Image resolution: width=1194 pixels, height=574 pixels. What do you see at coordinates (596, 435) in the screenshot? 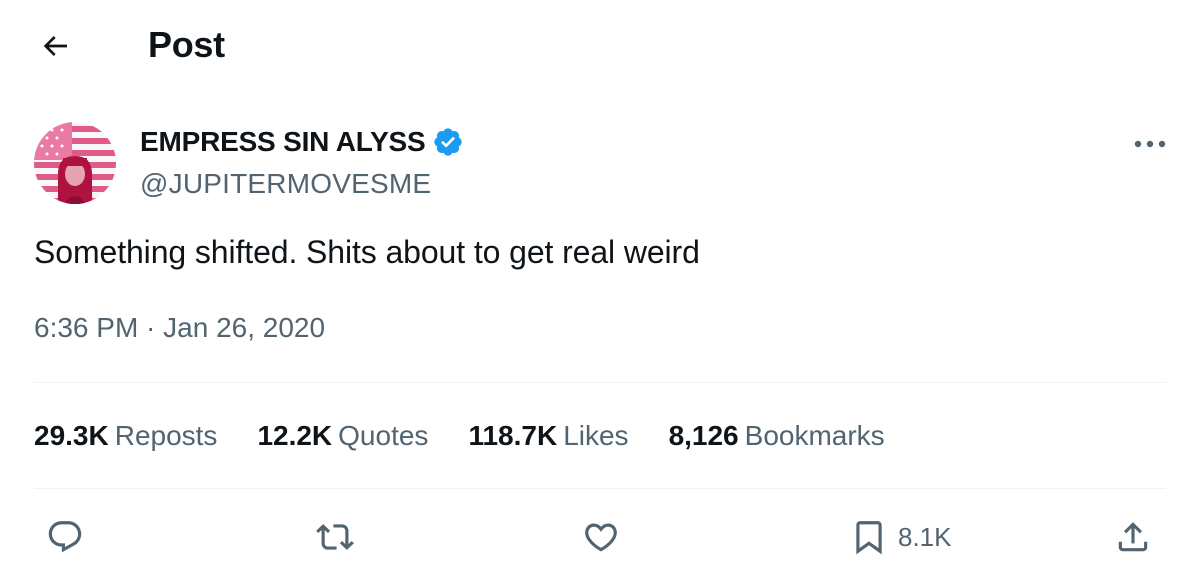
I see `stat-label: Likes` at bounding box center [596, 435].